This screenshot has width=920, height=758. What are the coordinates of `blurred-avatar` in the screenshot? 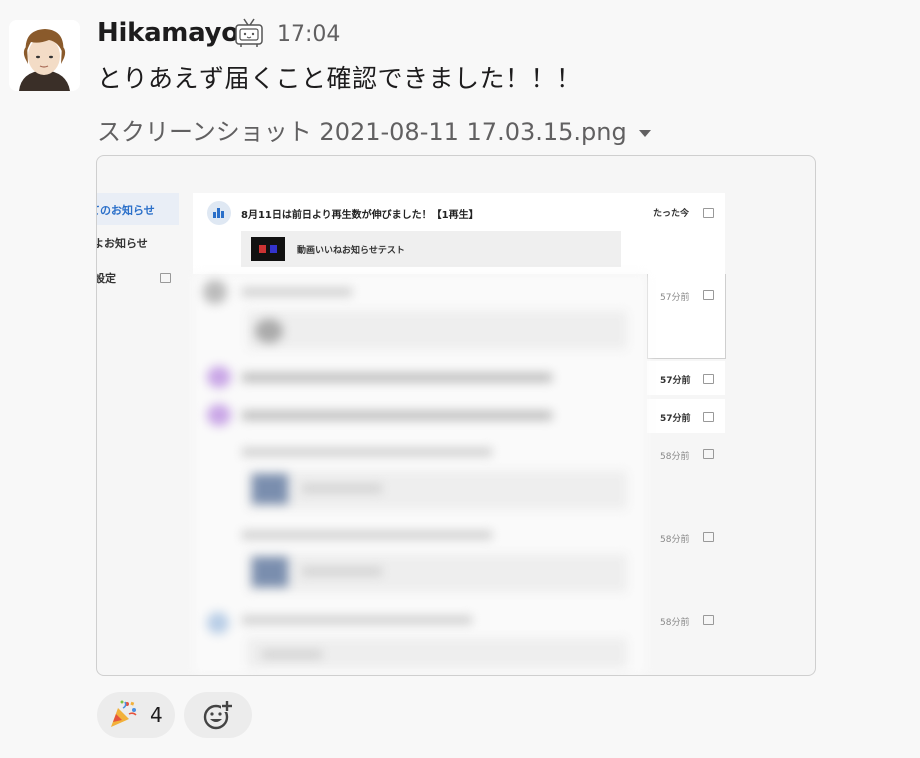 It's located at (215, 292).